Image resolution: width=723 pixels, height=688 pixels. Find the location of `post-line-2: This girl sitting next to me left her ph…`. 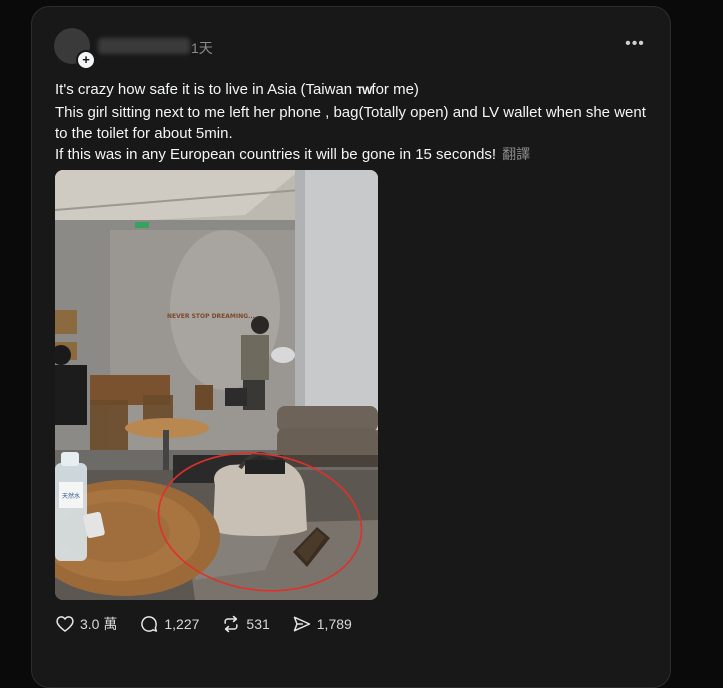

post-line-2: This girl sitting next to me left her ph… is located at coordinates (350, 123).